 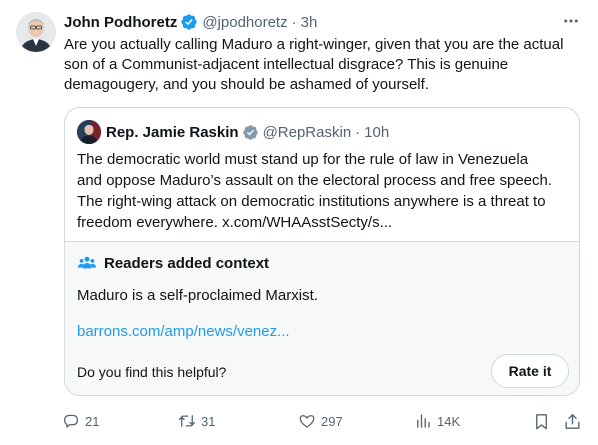 I want to click on verified-badge-icon, so click(x=189, y=22).